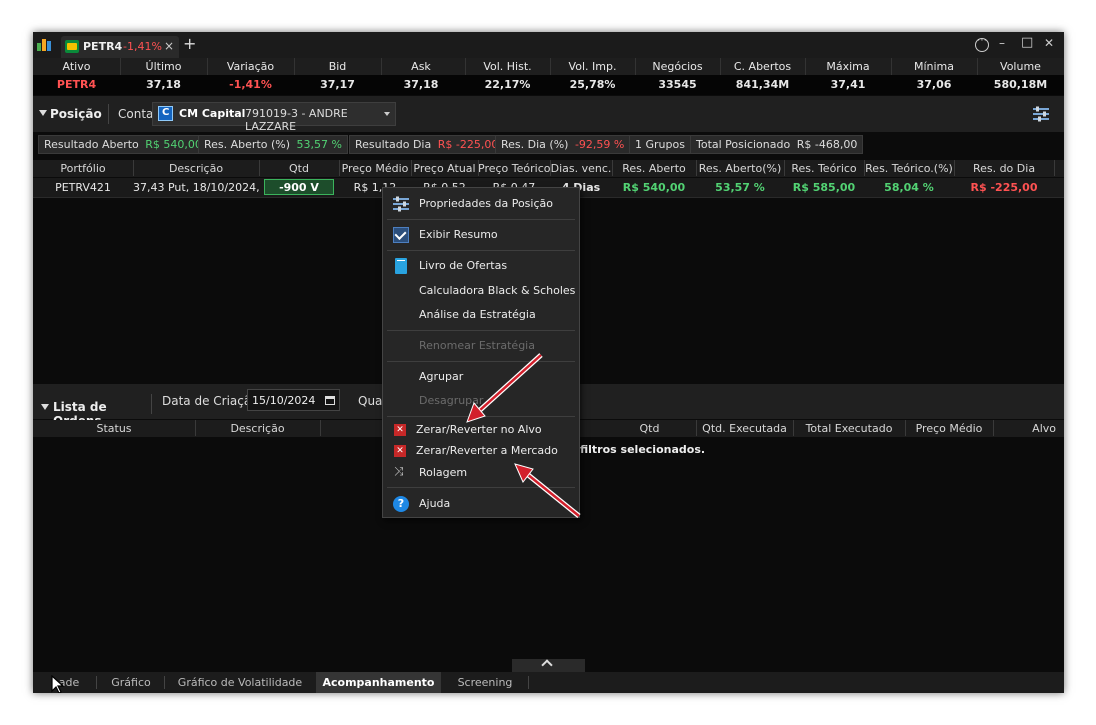 The width and height of the screenshot is (1096, 725). What do you see at coordinates (504, 388) in the screenshot?
I see `arrow-to-zerar-alvo` at bounding box center [504, 388].